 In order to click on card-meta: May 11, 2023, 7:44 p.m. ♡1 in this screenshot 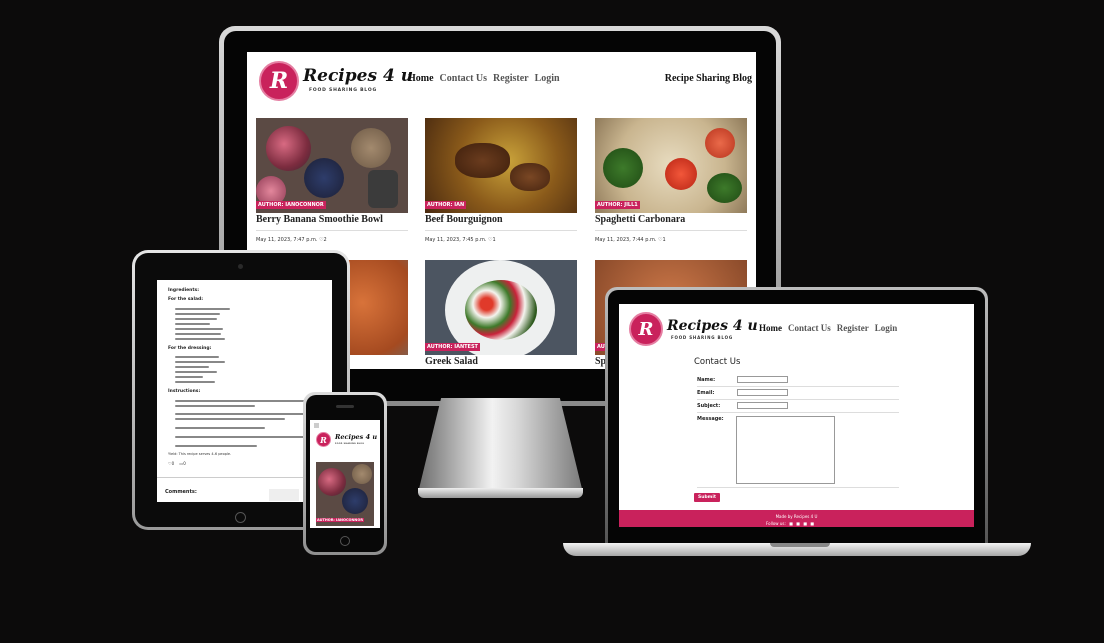, I will do `click(630, 240)`.